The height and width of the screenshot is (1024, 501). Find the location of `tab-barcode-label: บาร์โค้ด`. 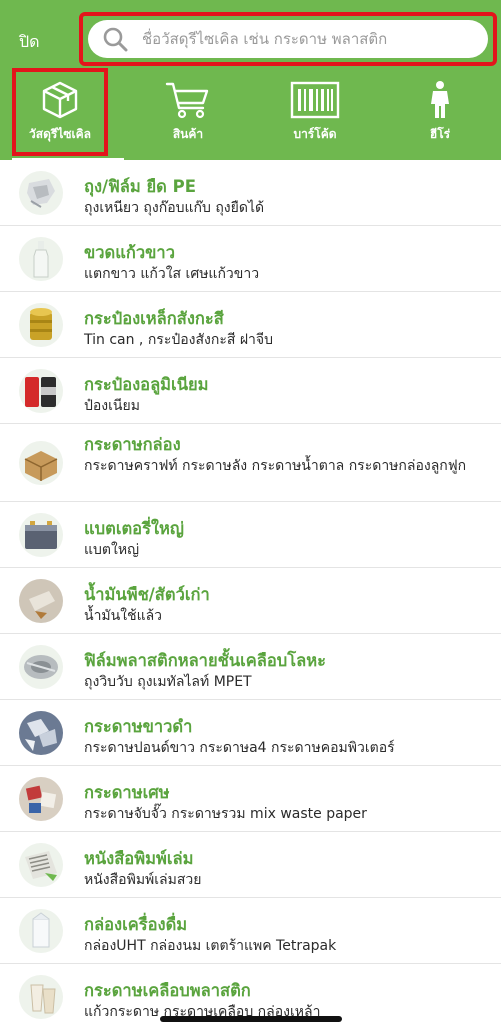

tab-barcode-label: บาร์โค้ด is located at coordinates (315, 134).